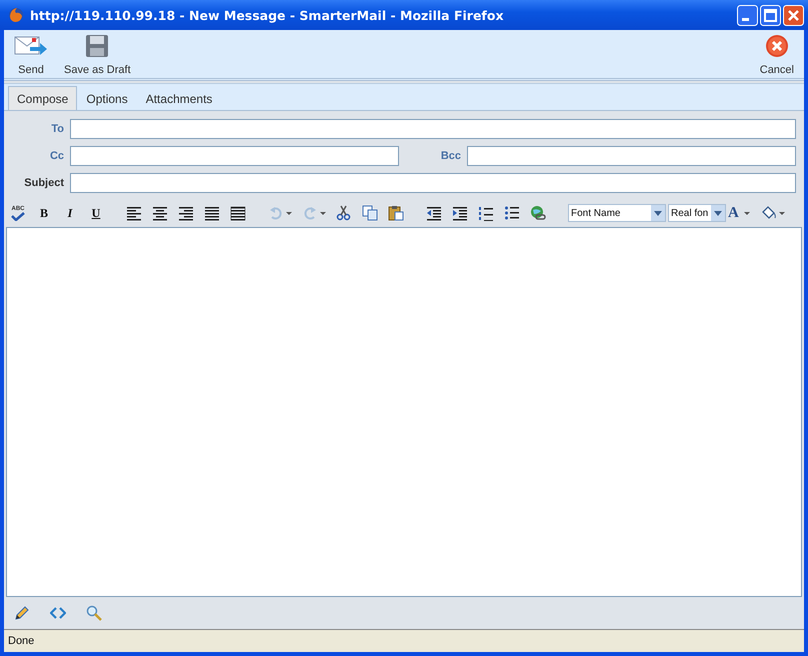 This screenshot has width=808, height=656. What do you see at coordinates (16, 15) in the screenshot?
I see `firefox-icon` at bounding box center [16, 15].